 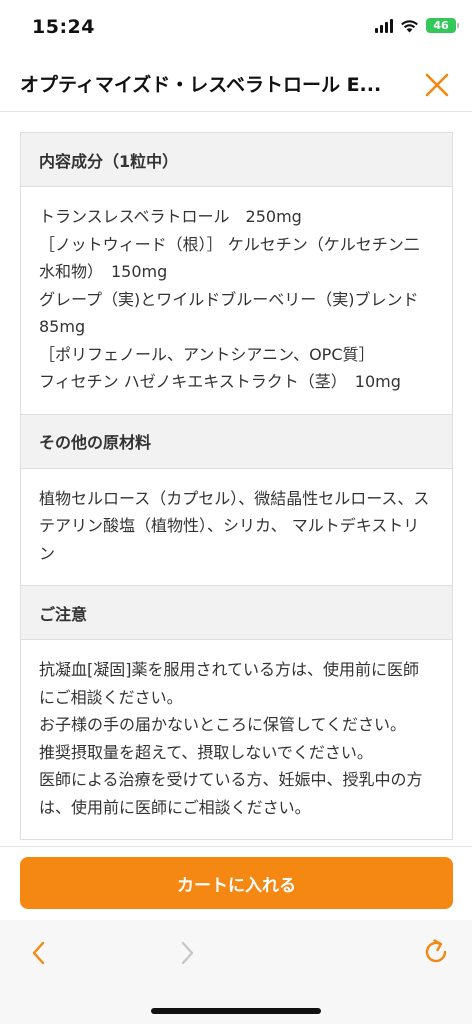 What do you see at coordinates (206, 752) in the screenshot?
I see `caution-line: 推奨摂取量を超えて、摂取しないでください。` at bounding box center [206, 752].